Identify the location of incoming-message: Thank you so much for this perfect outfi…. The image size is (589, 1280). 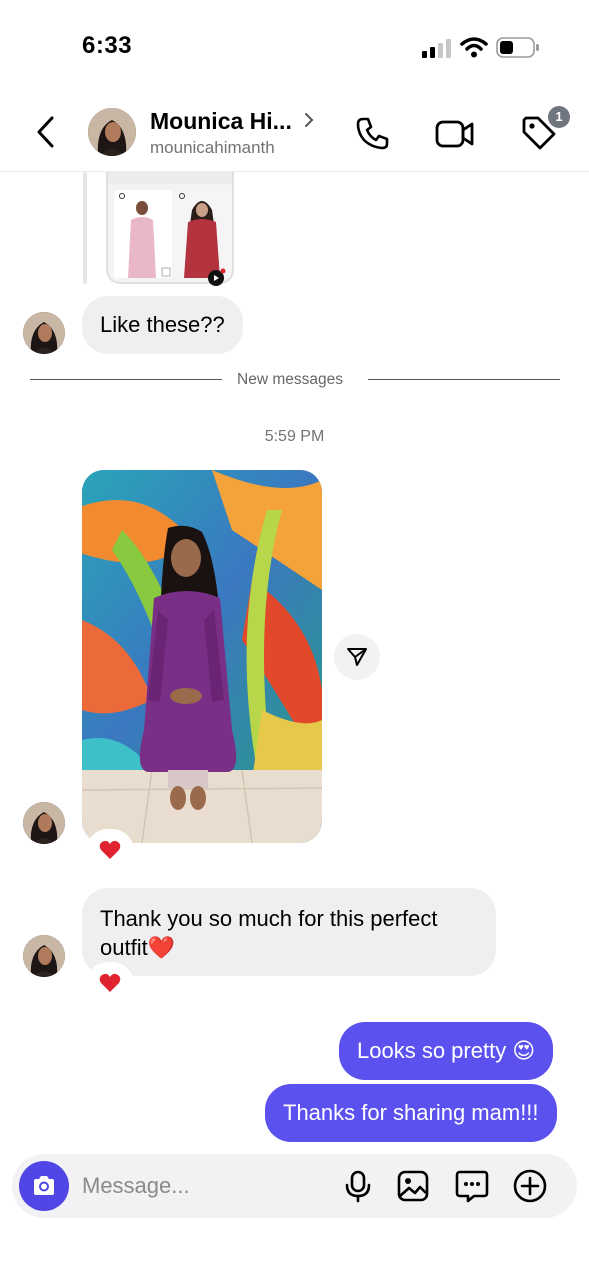
(289, 932).